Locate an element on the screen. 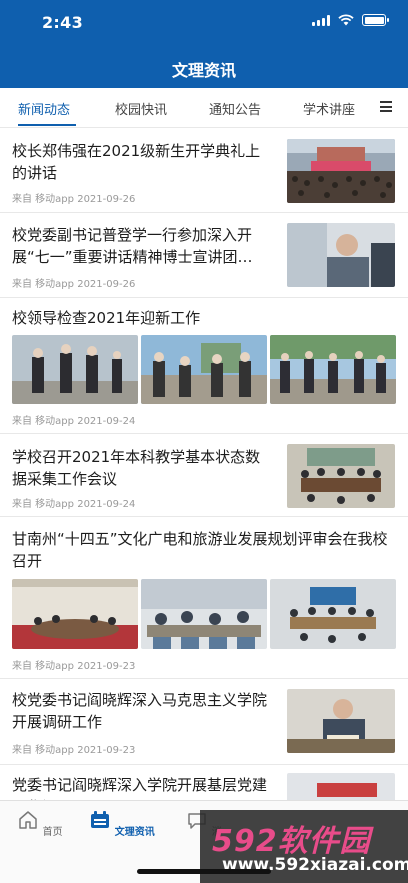 This screenshot has height=883, width=408. page-title: 文理资讯 is located at coordinates (203, 70).